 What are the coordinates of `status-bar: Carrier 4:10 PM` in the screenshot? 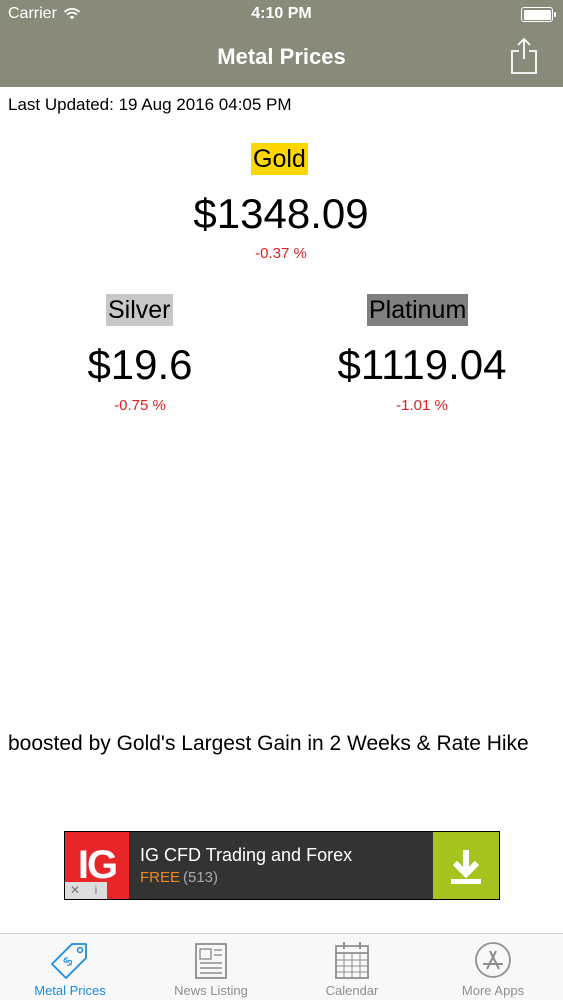 It's located at (281, 15).